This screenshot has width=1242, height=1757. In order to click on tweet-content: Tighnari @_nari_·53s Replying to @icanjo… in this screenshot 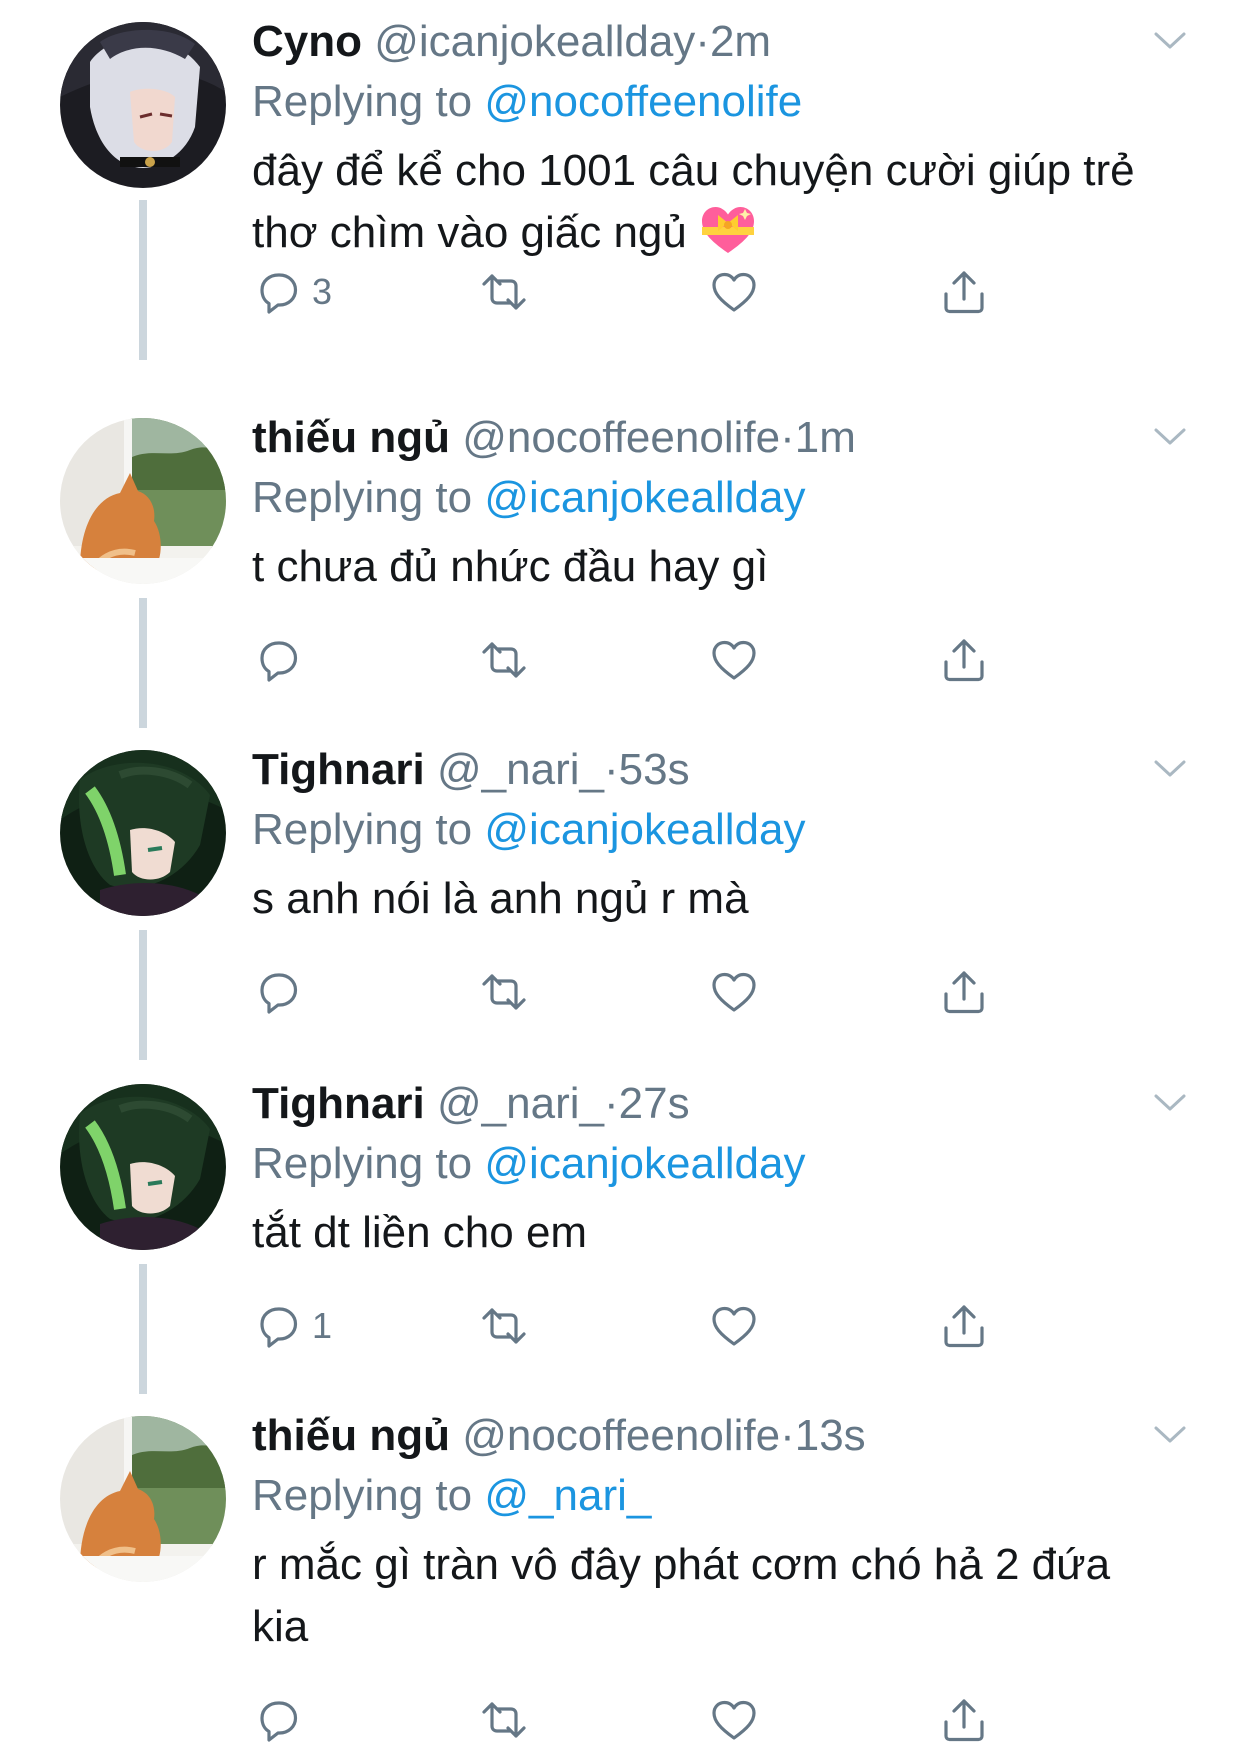, I will do `click(702, 836)`.